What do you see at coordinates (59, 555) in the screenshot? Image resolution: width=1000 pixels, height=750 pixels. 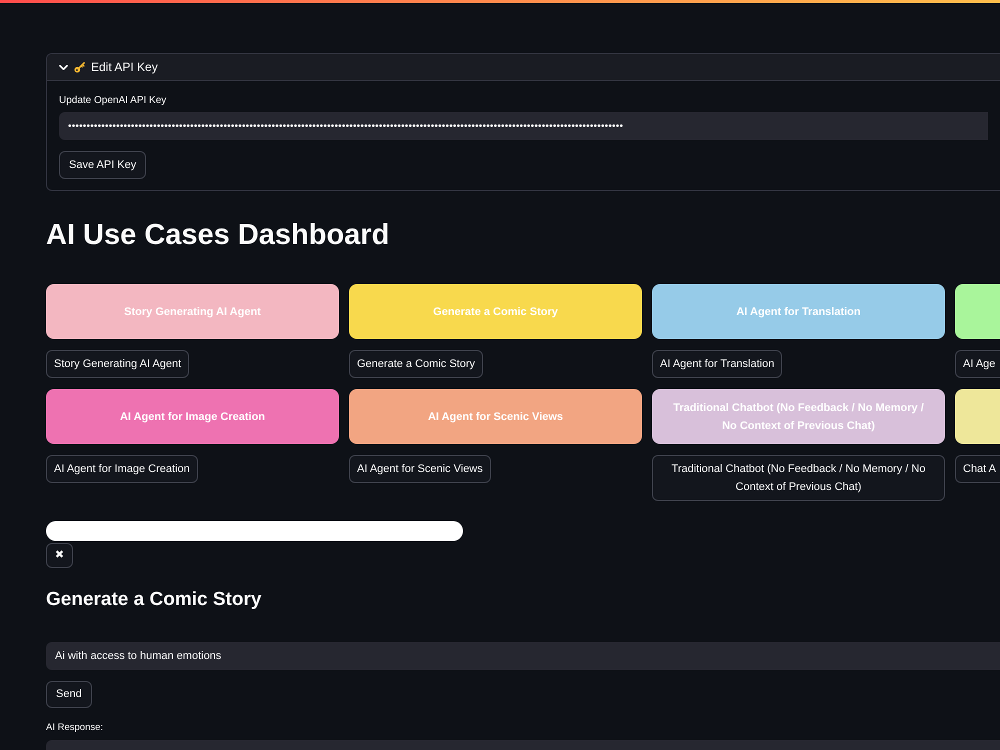 I see `close-button: ✖` at bounding box center [59, 555].